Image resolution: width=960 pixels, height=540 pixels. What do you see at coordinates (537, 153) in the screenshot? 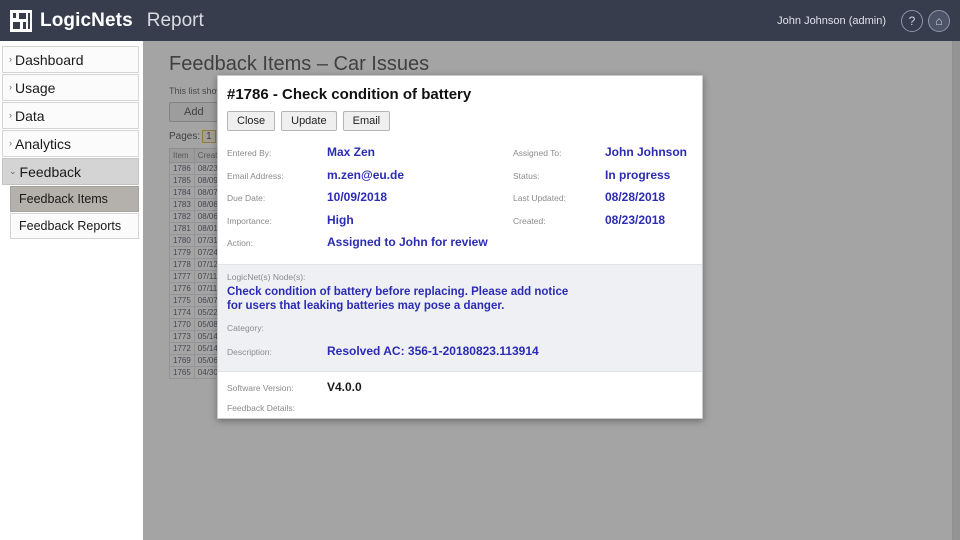
I see `field-label: Assigned To:` at bounding box center [537, 153].